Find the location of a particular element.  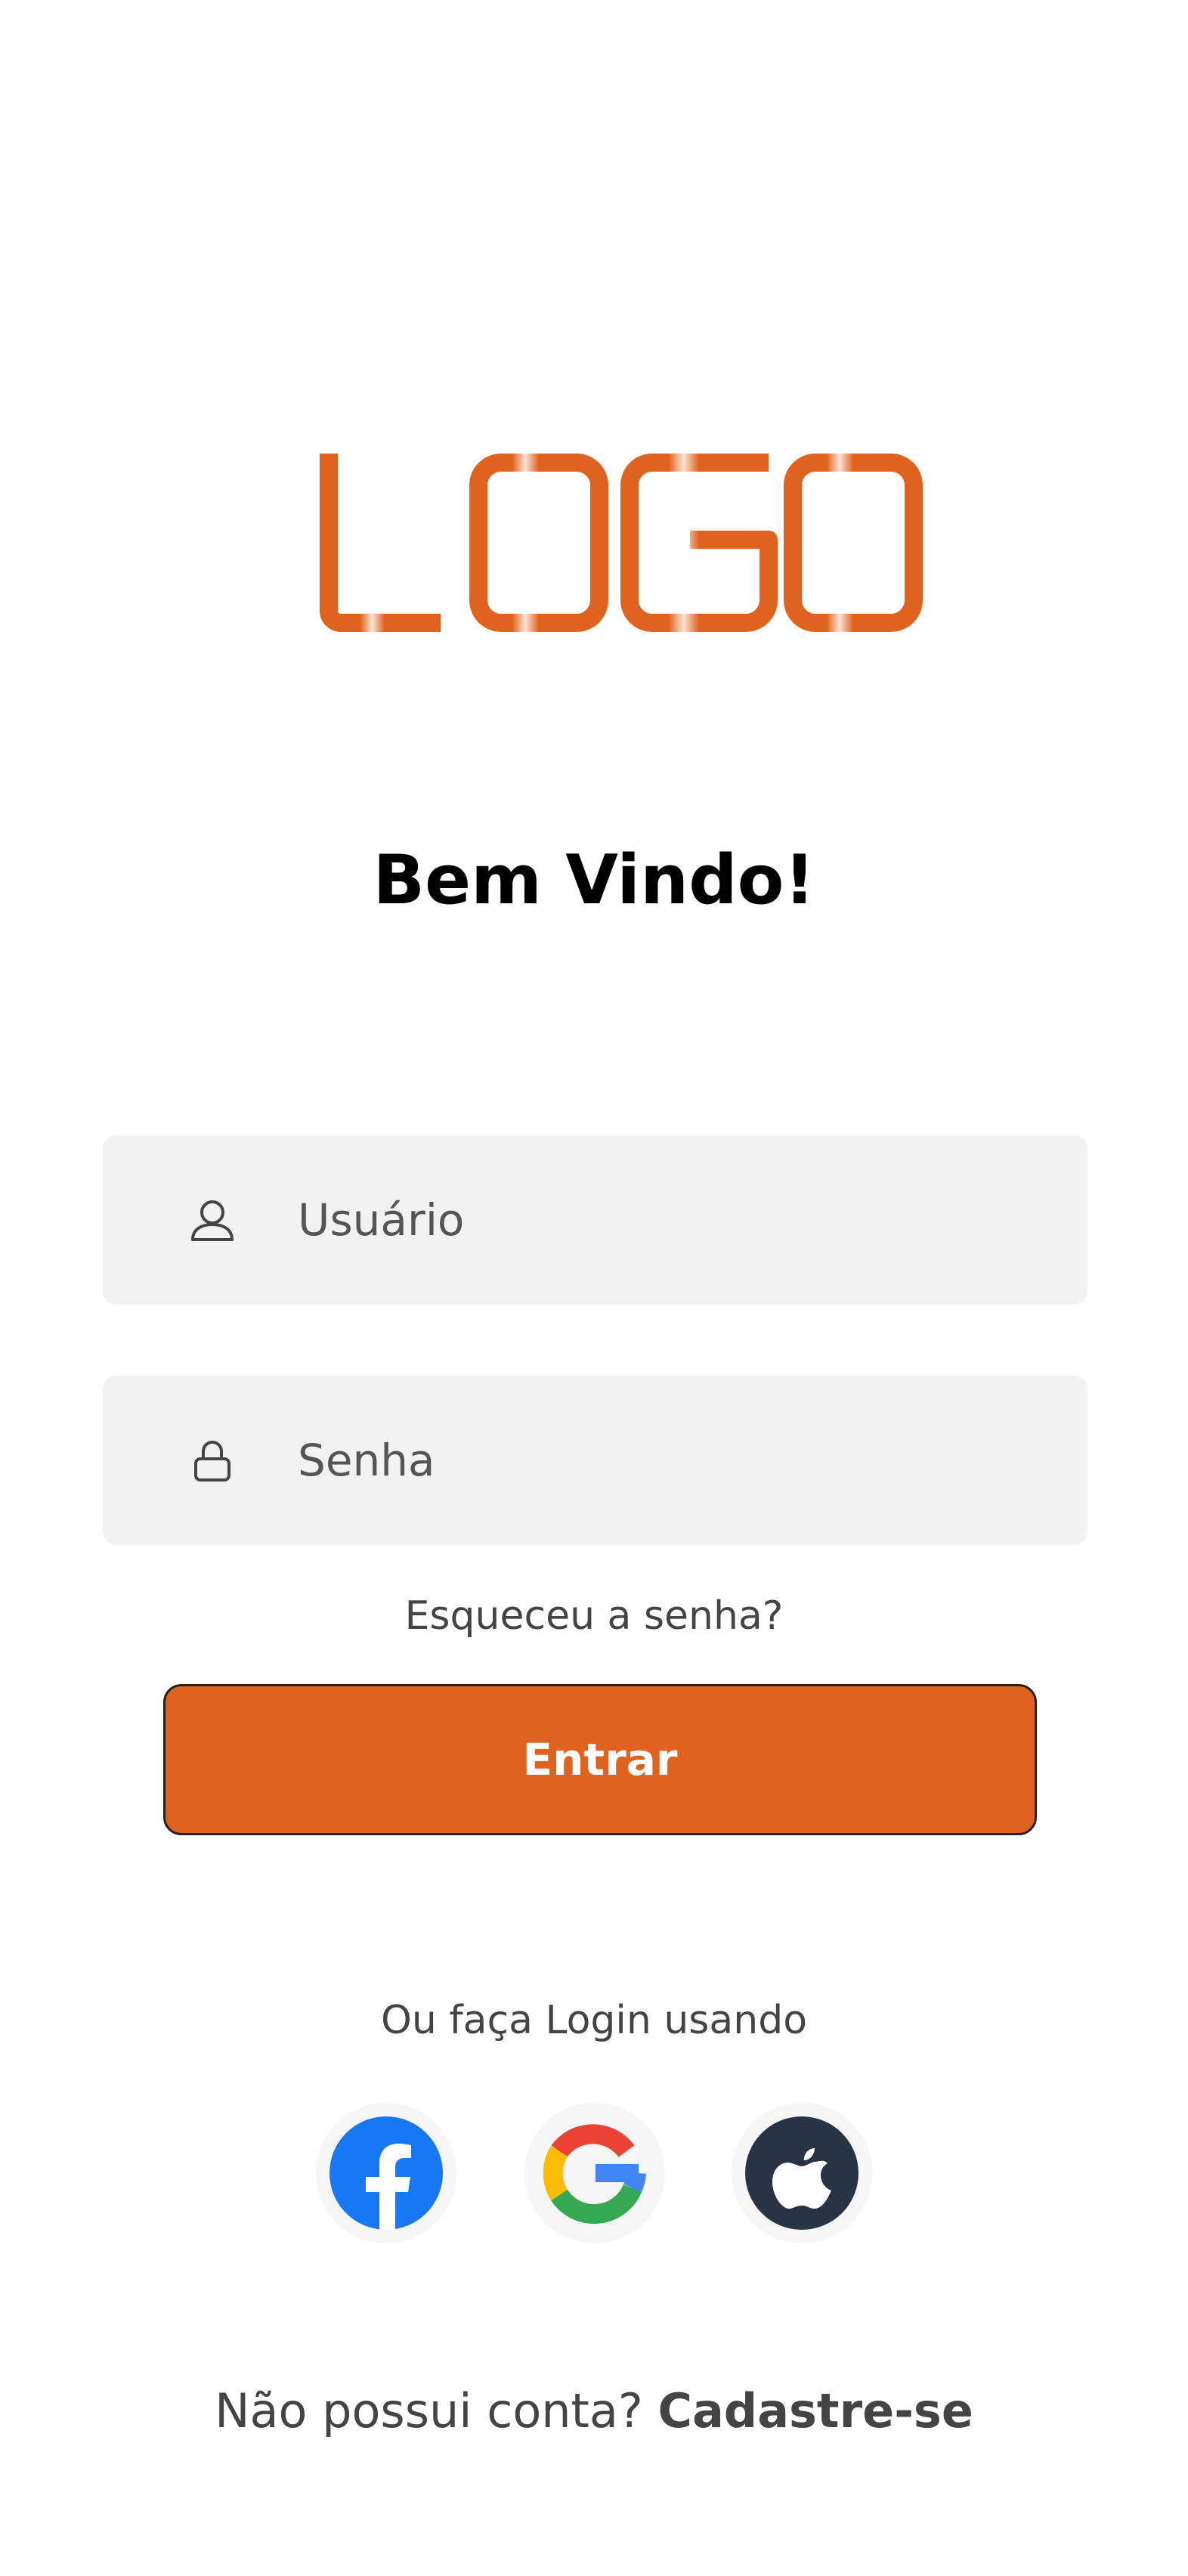

lock-icon is located at coordinates (213, 1460).